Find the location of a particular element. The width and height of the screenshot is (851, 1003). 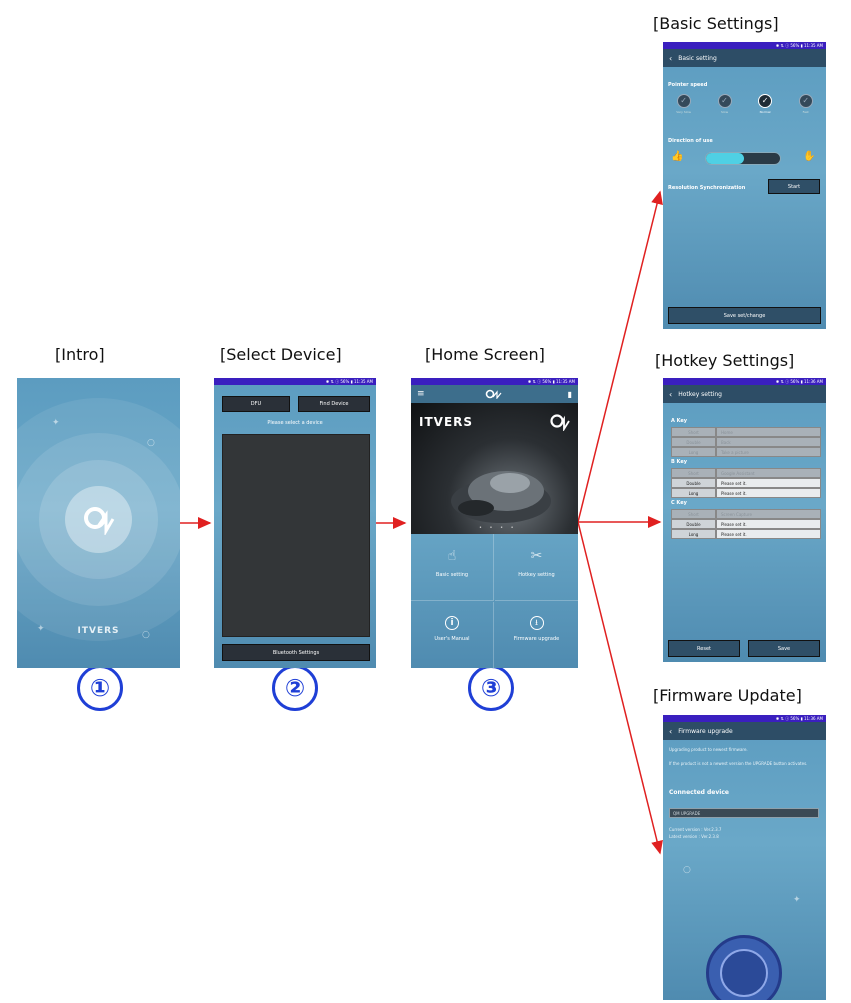

hotkey-row: Short Google Assistant is located at coordinates (746, 473).